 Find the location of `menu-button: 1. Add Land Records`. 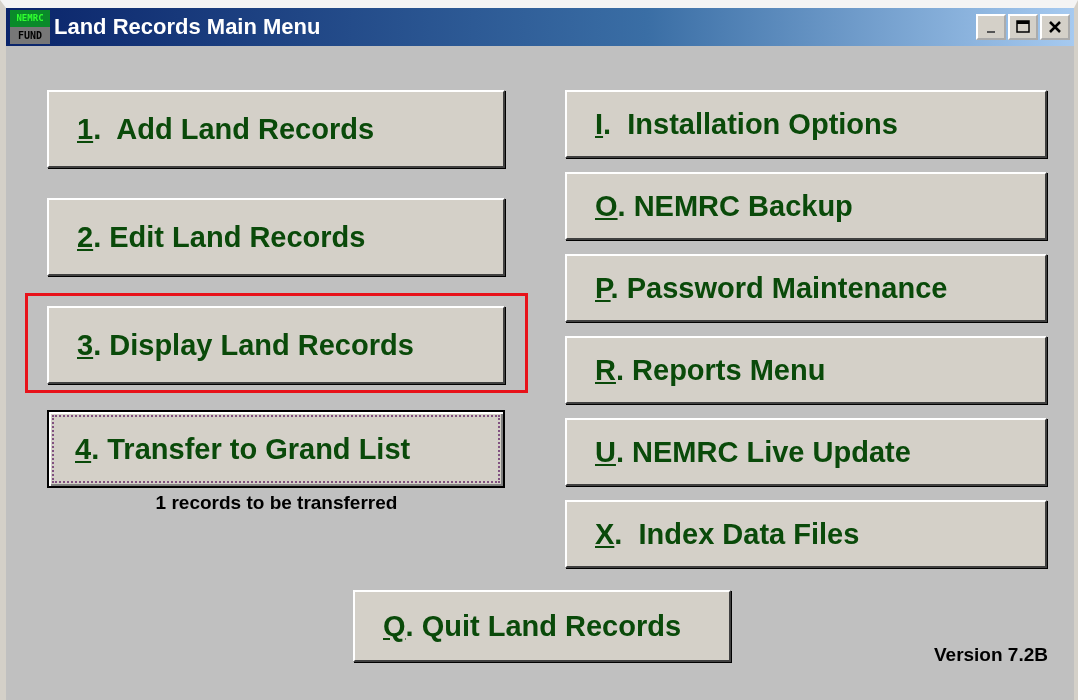

menu-button: 1. Add Land Records is located at coordinates (276, 129).